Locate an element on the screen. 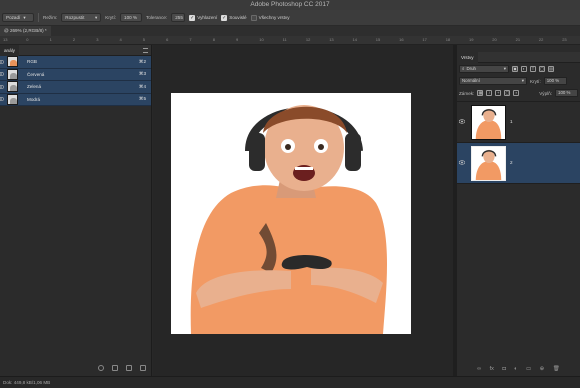  layer-filter-label: Druh is located at coordinates (471, 68).